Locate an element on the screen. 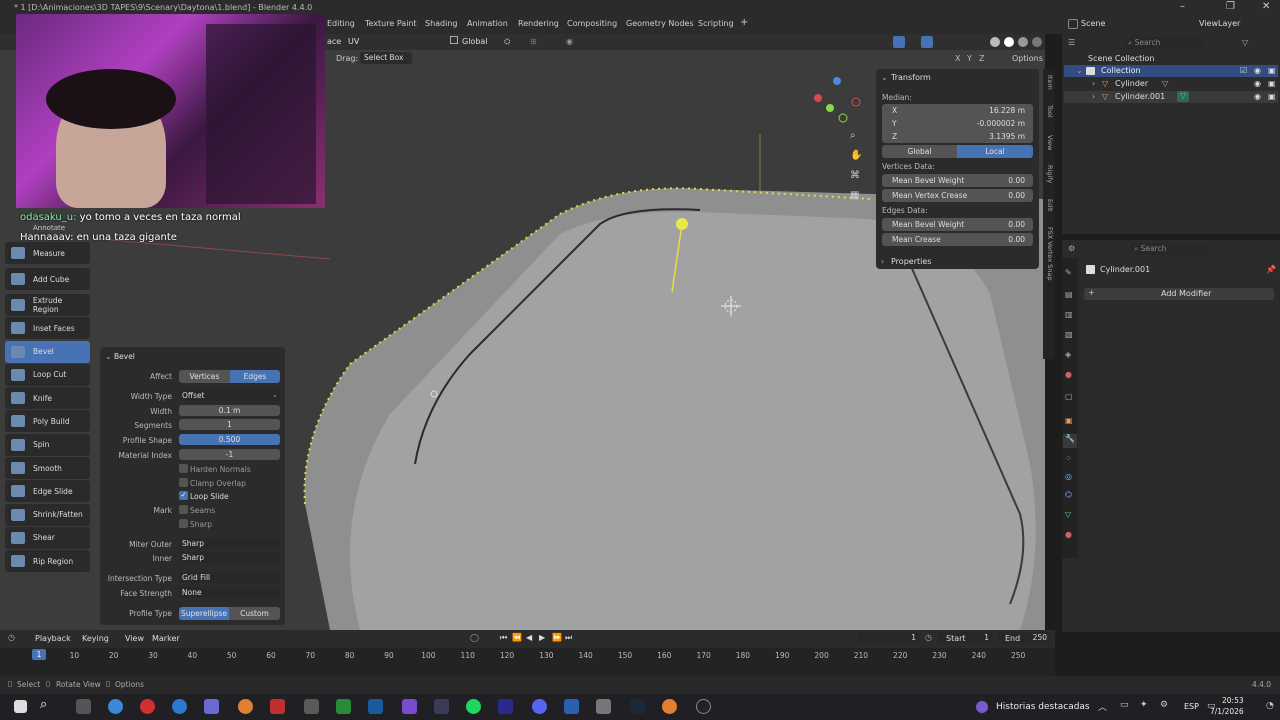 The width and height of the screenshot is (1280, 720). playhead: 1 is located at coordinates (39, 654).